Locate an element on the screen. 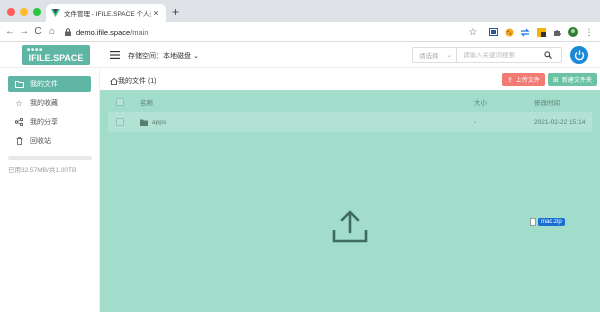  sidebar-item-label: 回收站 is located at coordinates (40, 141).